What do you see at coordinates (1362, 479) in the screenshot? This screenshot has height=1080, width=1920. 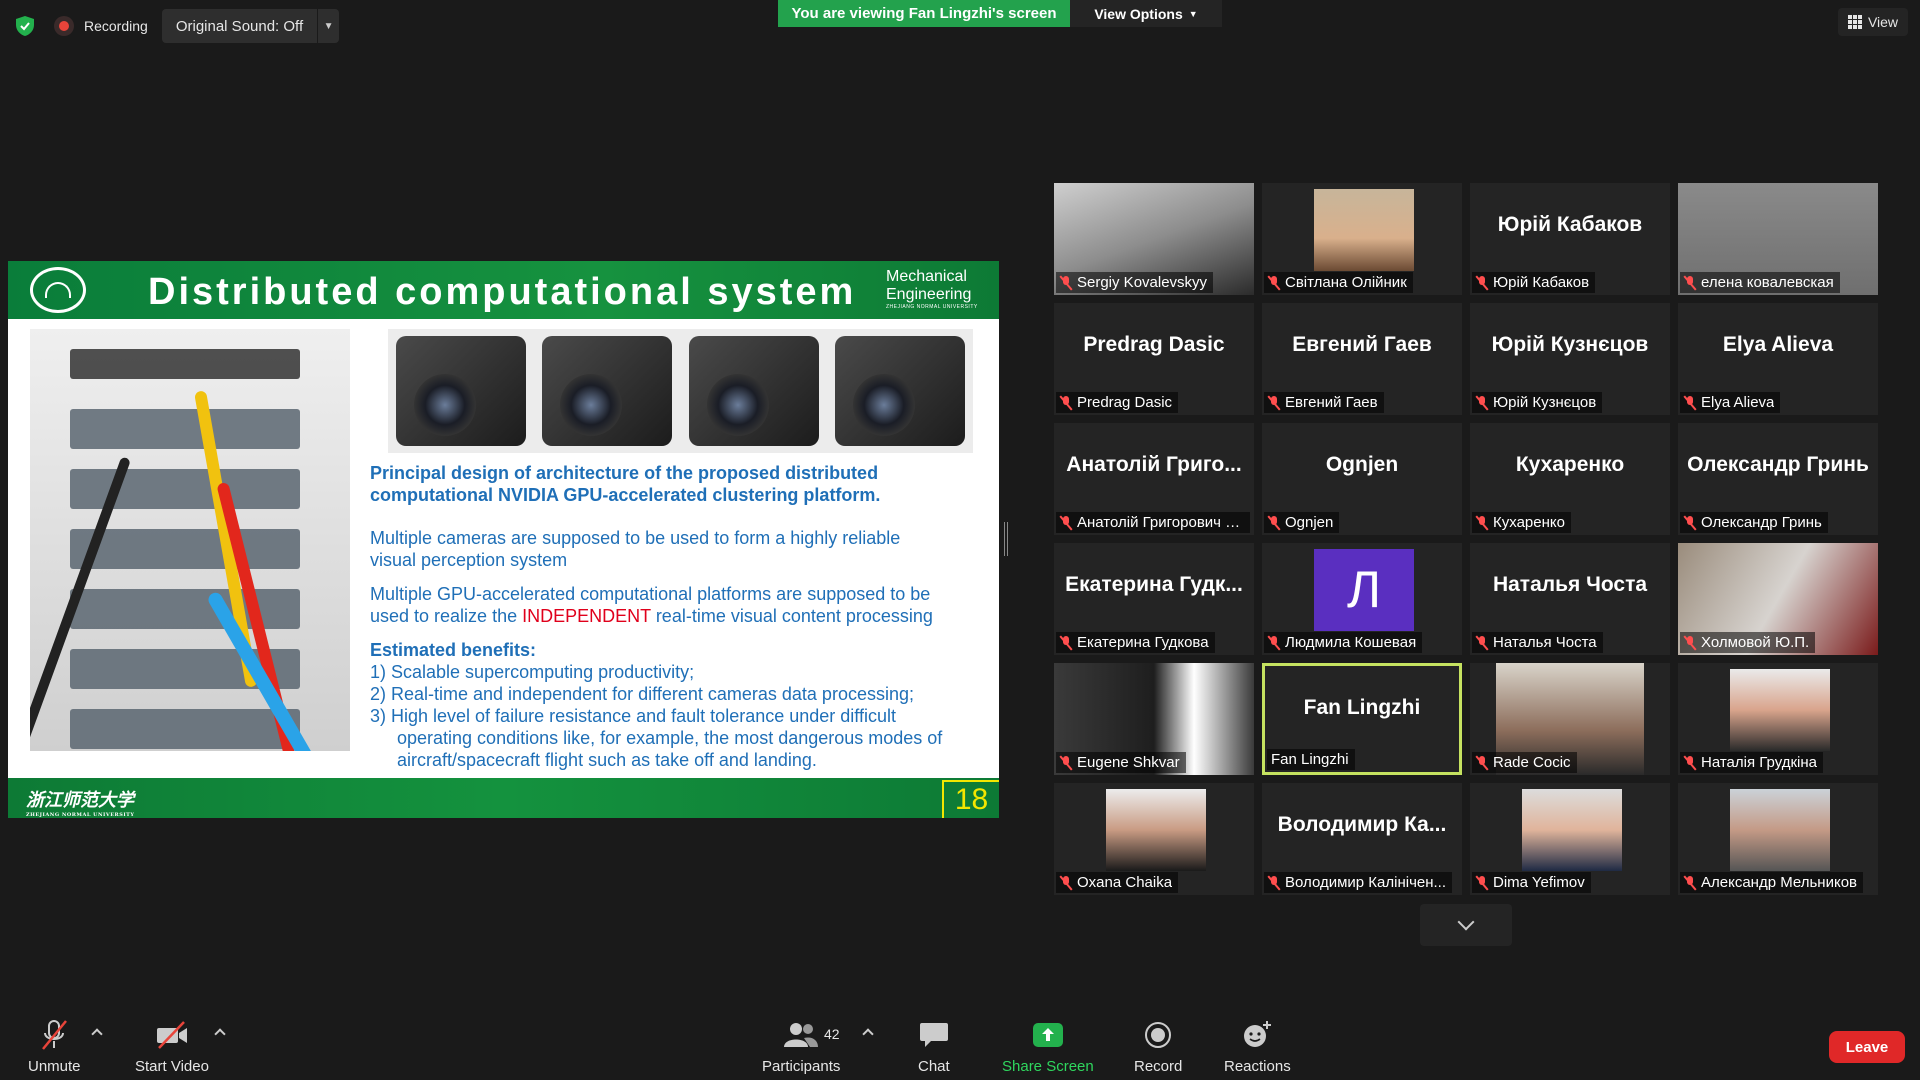 I see `participant-tile: Ognjen Ognjen` at bounding box center [1362, 479].